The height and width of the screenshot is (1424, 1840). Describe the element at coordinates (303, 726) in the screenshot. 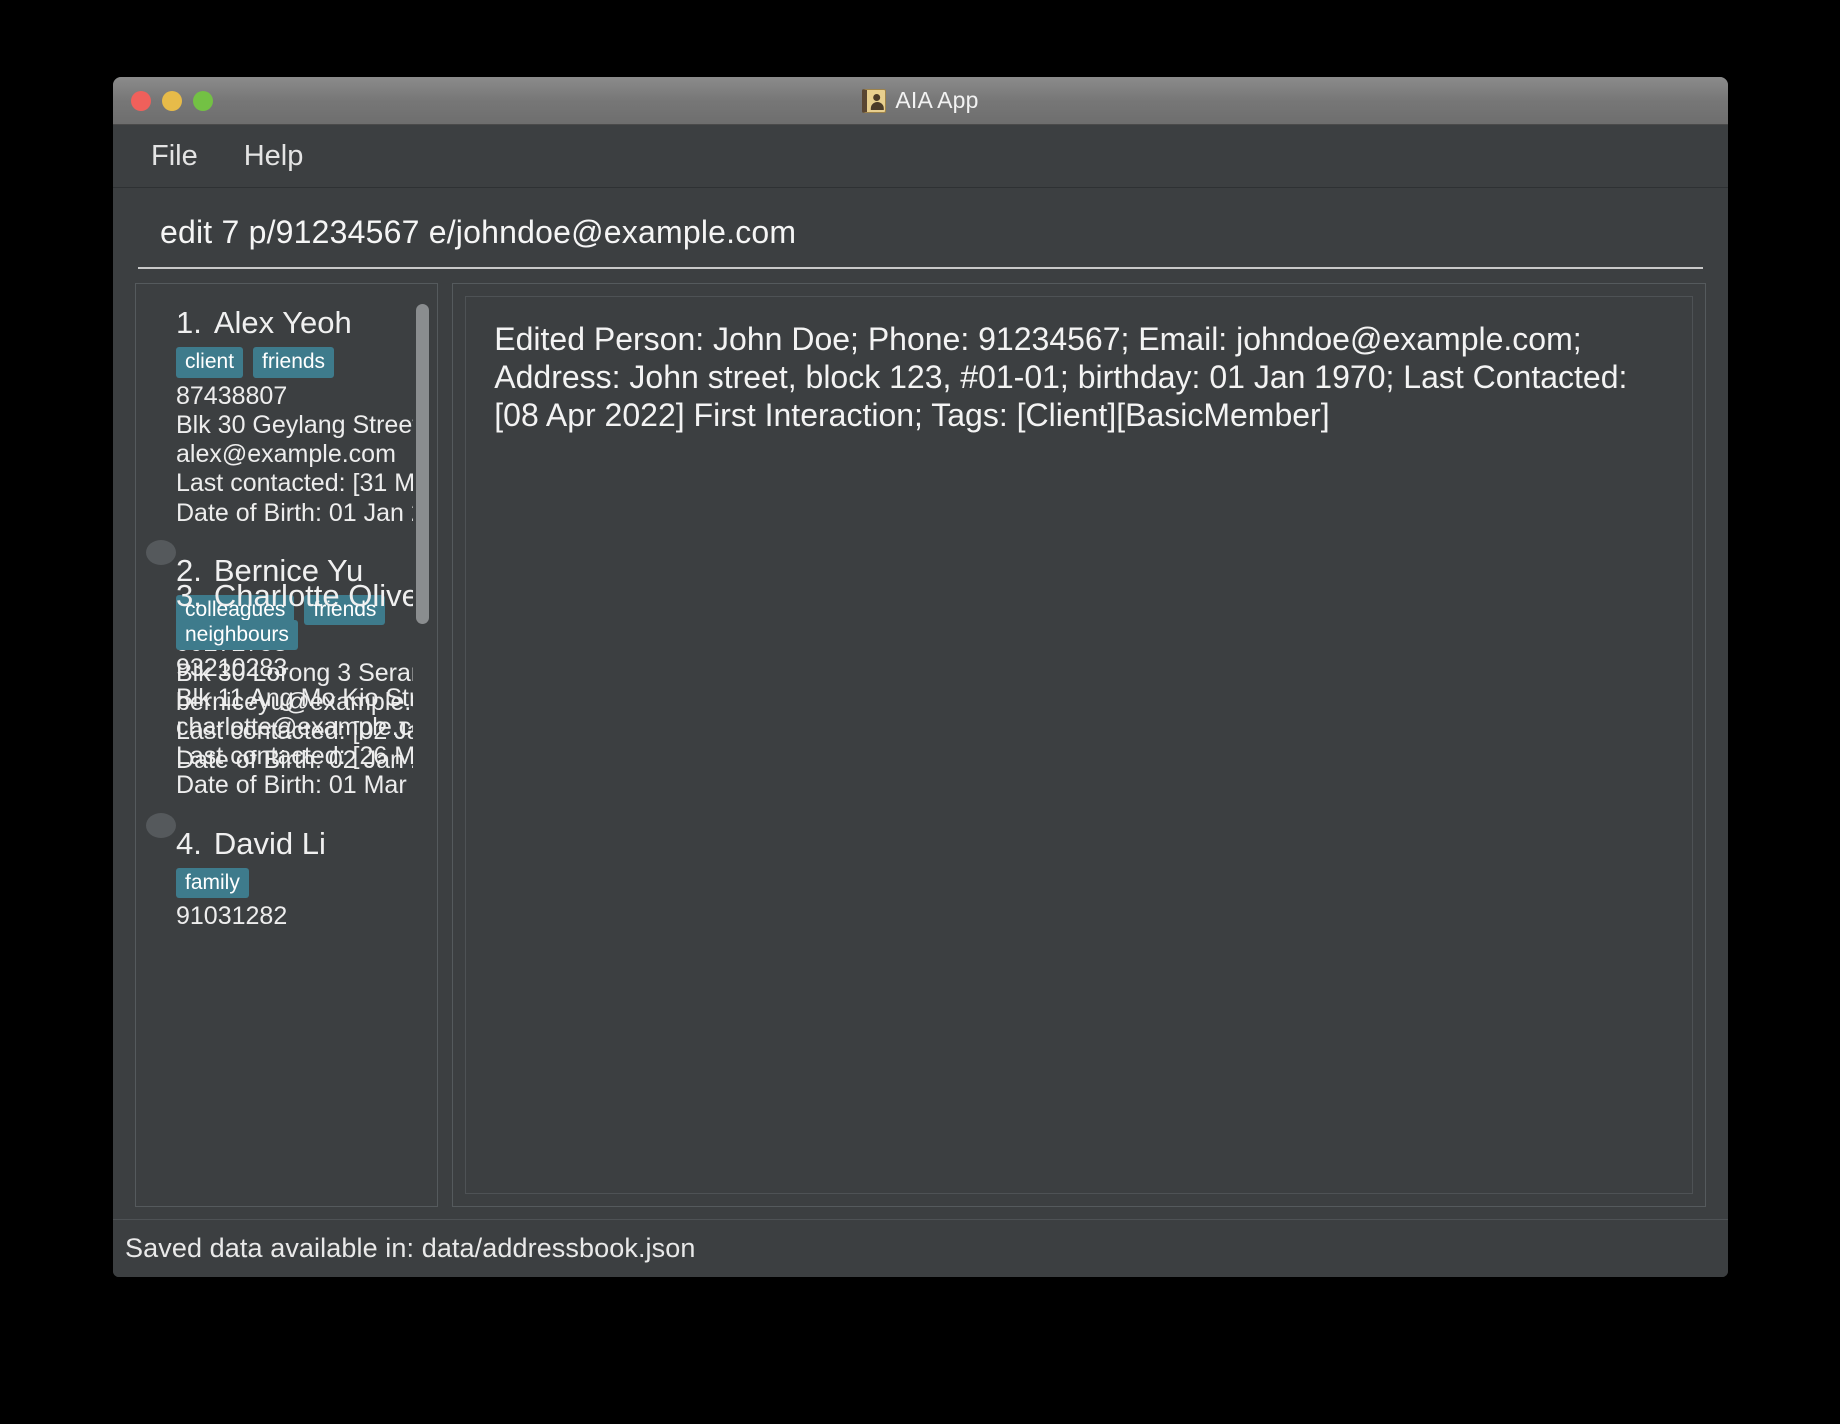

I see `person-email: charlotte@example.com` at that location.